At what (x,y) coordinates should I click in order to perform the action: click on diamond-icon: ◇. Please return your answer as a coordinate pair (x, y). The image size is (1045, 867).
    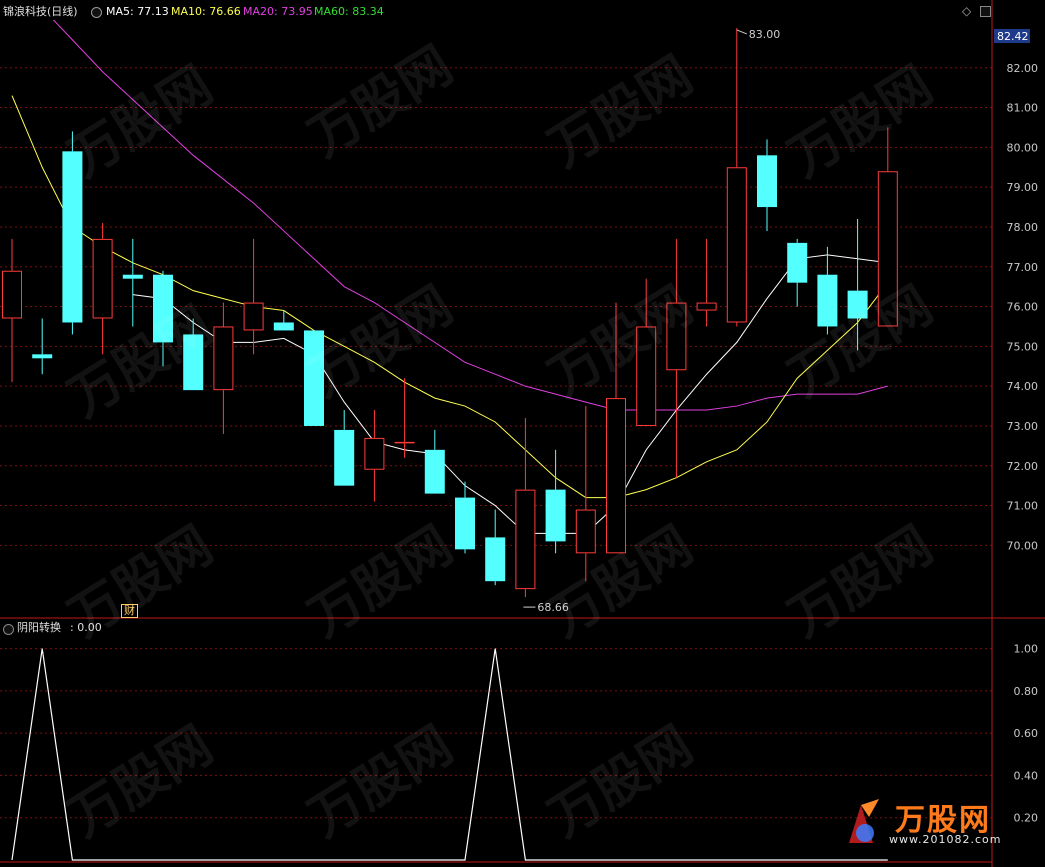
    Looking at the image, I should click on (966, 11).